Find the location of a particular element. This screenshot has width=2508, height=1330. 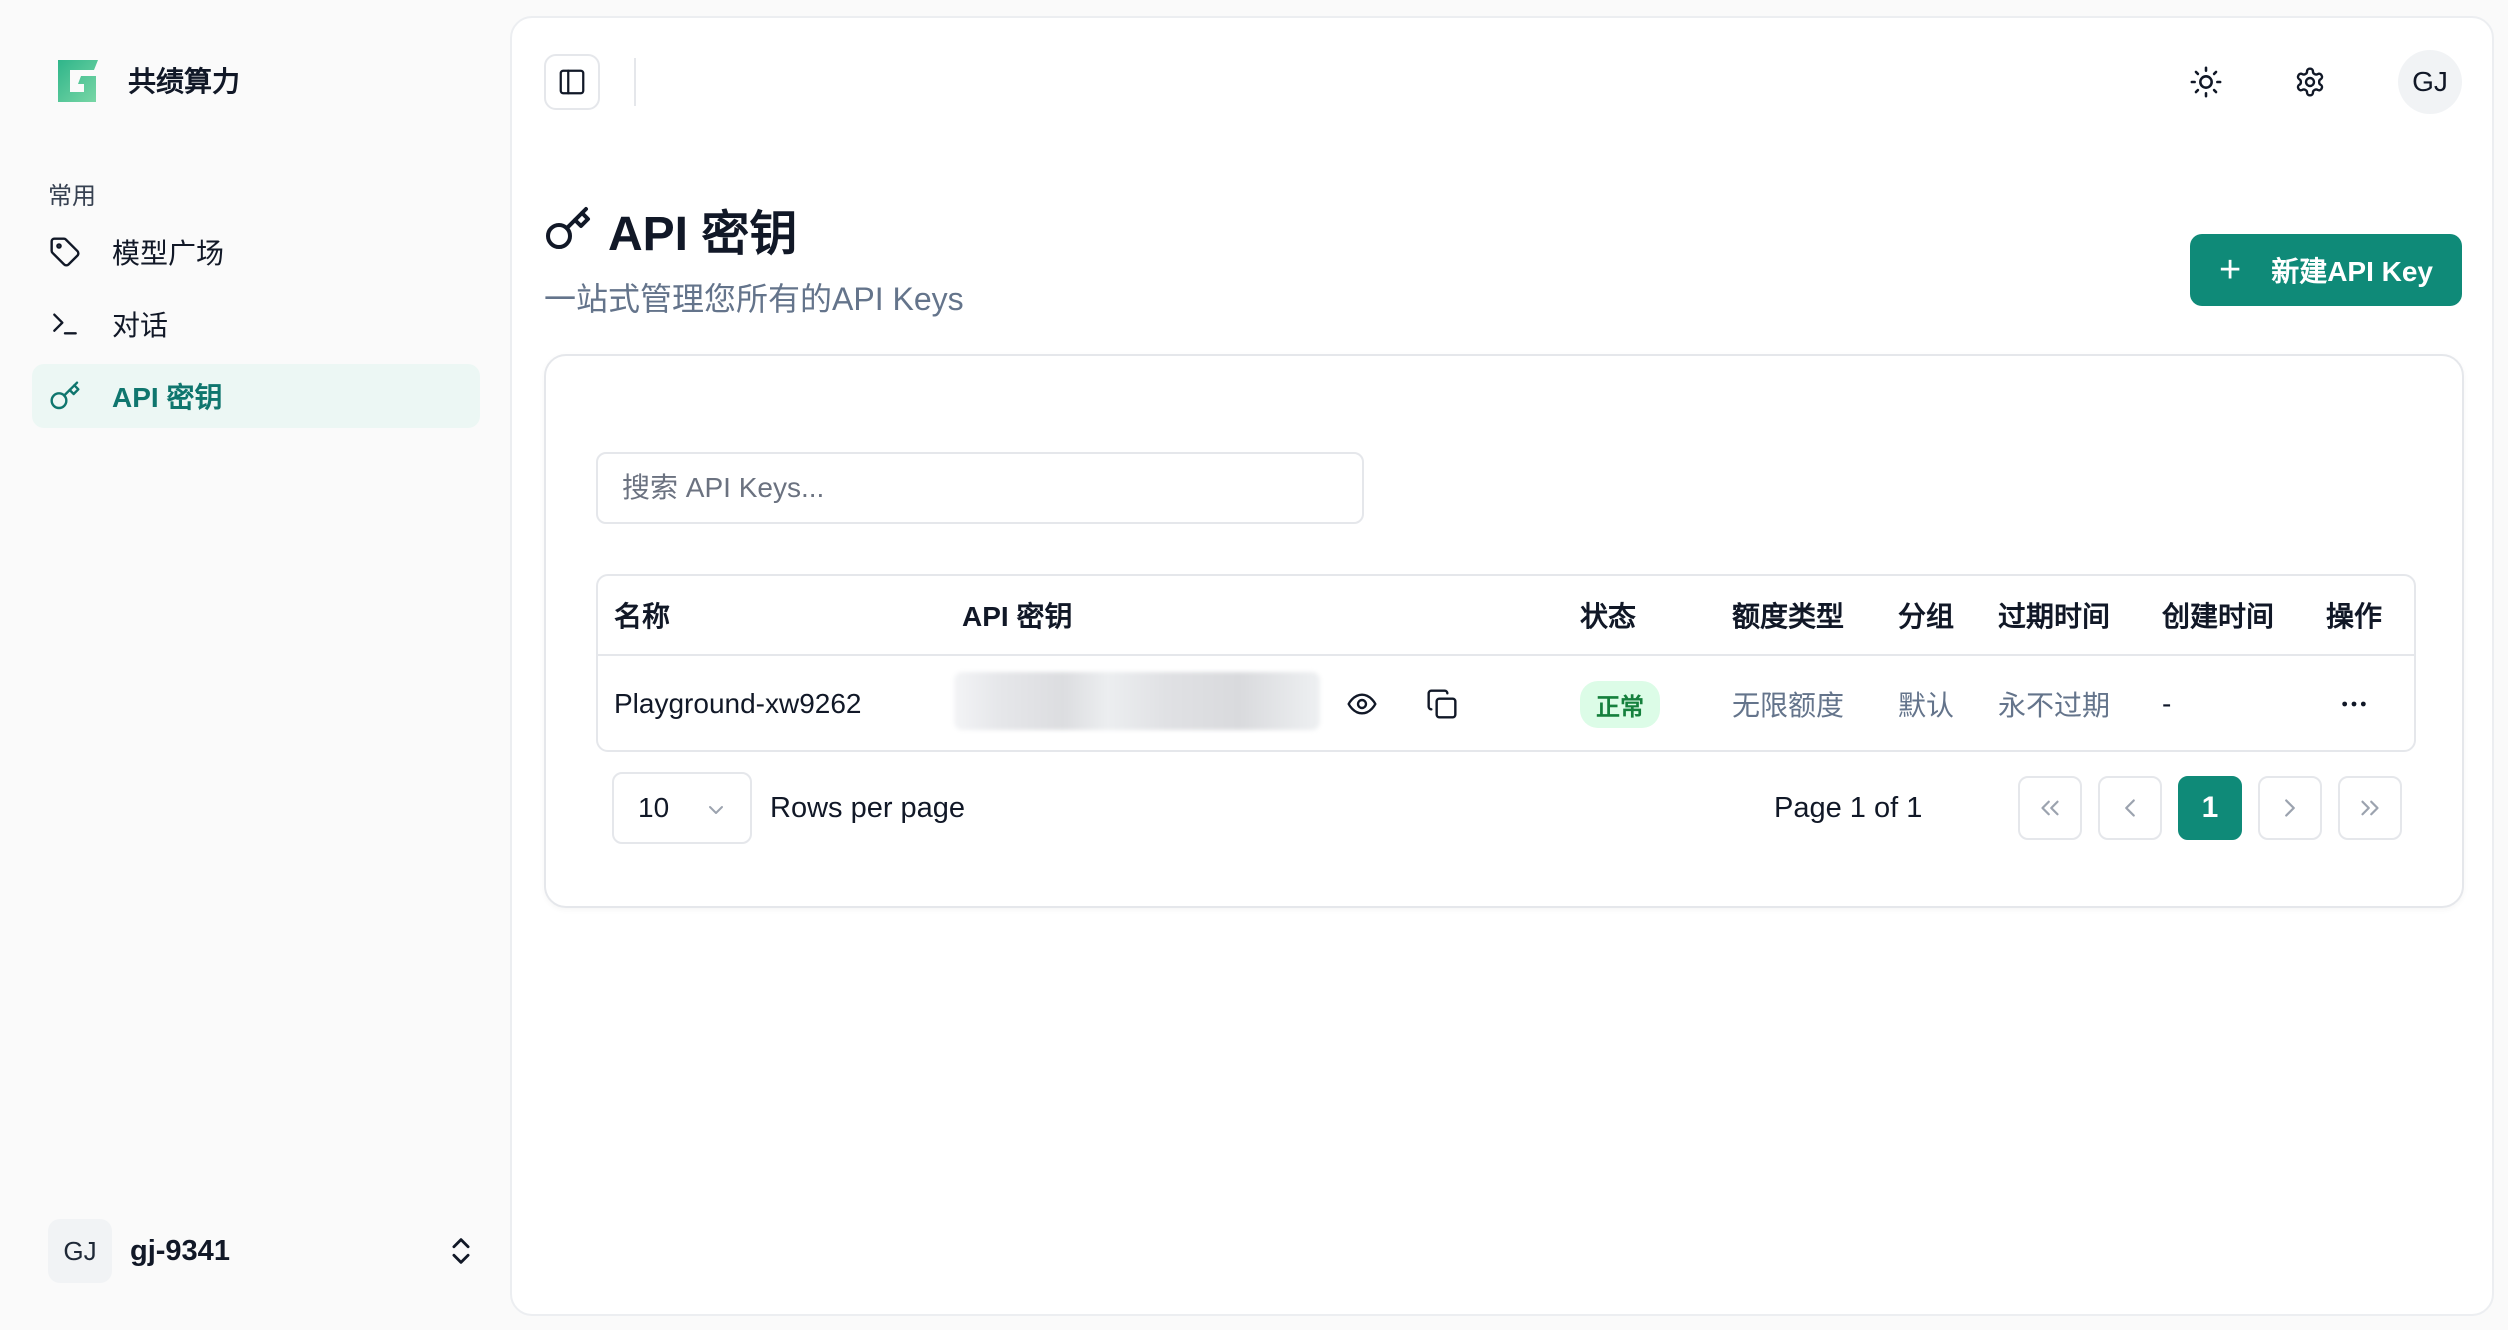

previous-page-button is located at coordinates (2130, 808).